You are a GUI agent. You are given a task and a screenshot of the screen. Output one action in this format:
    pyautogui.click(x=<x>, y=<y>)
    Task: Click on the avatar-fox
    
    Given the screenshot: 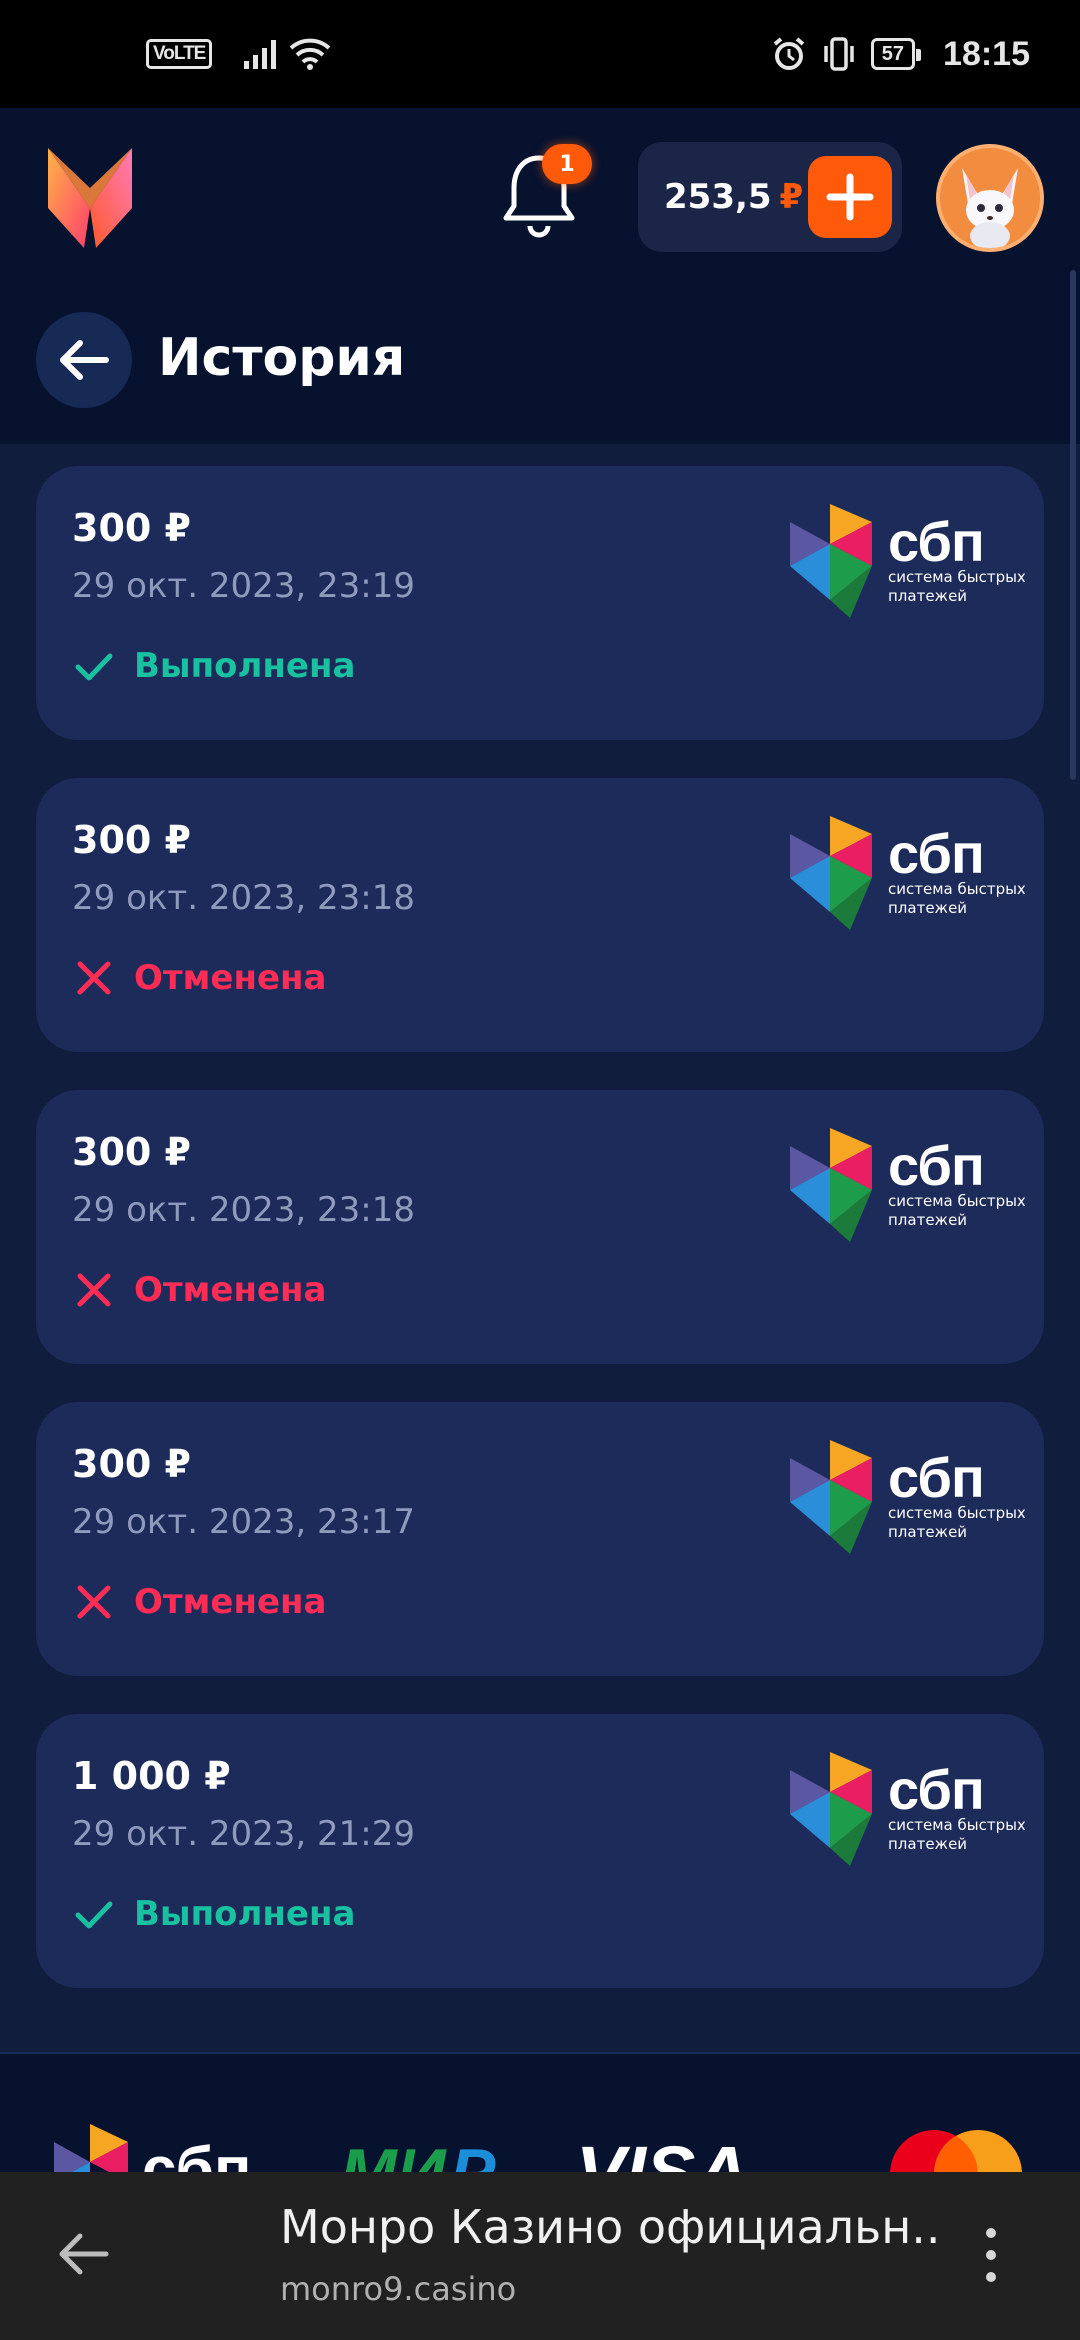 What is the action you would take?
    pyautogui.click(x=990, y=198)
    